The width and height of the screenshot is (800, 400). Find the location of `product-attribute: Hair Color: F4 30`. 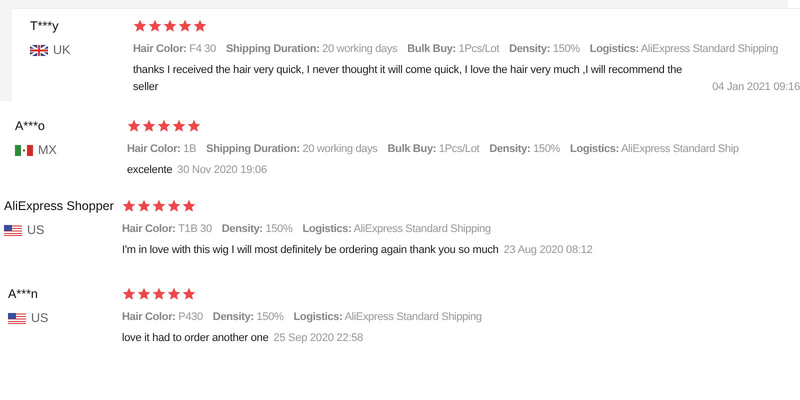

product-attribute: Hair Color: F4 30 is located at coordinates (174, 49).